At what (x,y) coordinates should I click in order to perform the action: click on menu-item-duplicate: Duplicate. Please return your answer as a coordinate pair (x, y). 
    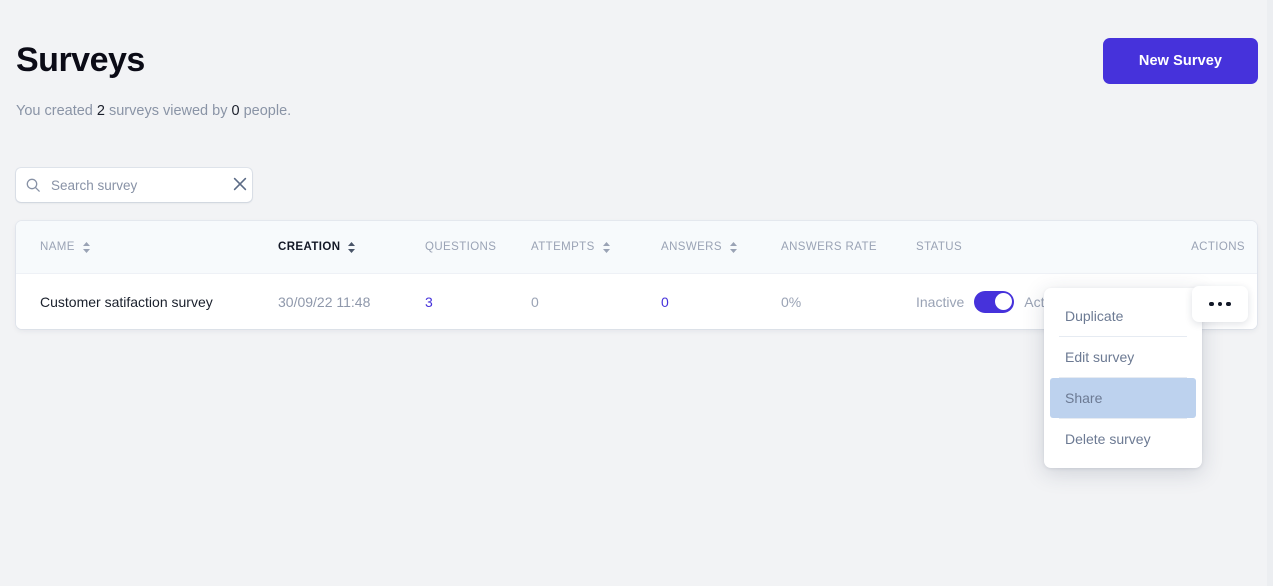
    Looking at the image, I should click on (1123, 316).